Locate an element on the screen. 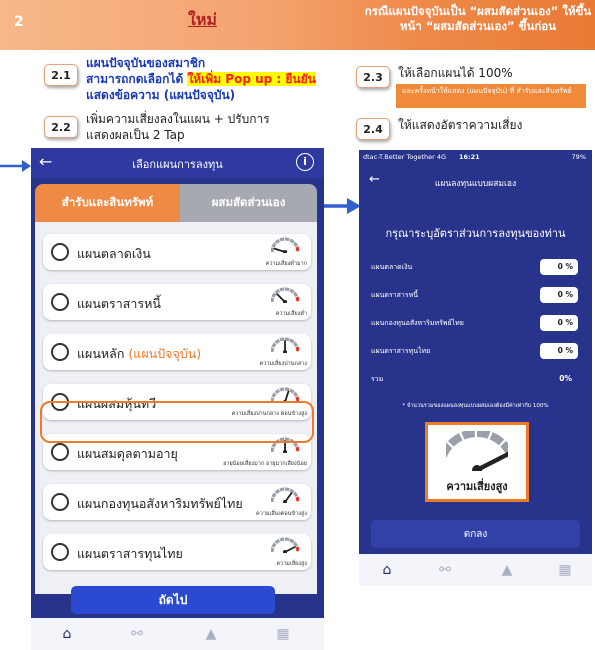 The image size is (595, 650). plan-name: แผนกองทุนอสังหาริมทรัพย์ไทย is located at coordinates (160, 503).